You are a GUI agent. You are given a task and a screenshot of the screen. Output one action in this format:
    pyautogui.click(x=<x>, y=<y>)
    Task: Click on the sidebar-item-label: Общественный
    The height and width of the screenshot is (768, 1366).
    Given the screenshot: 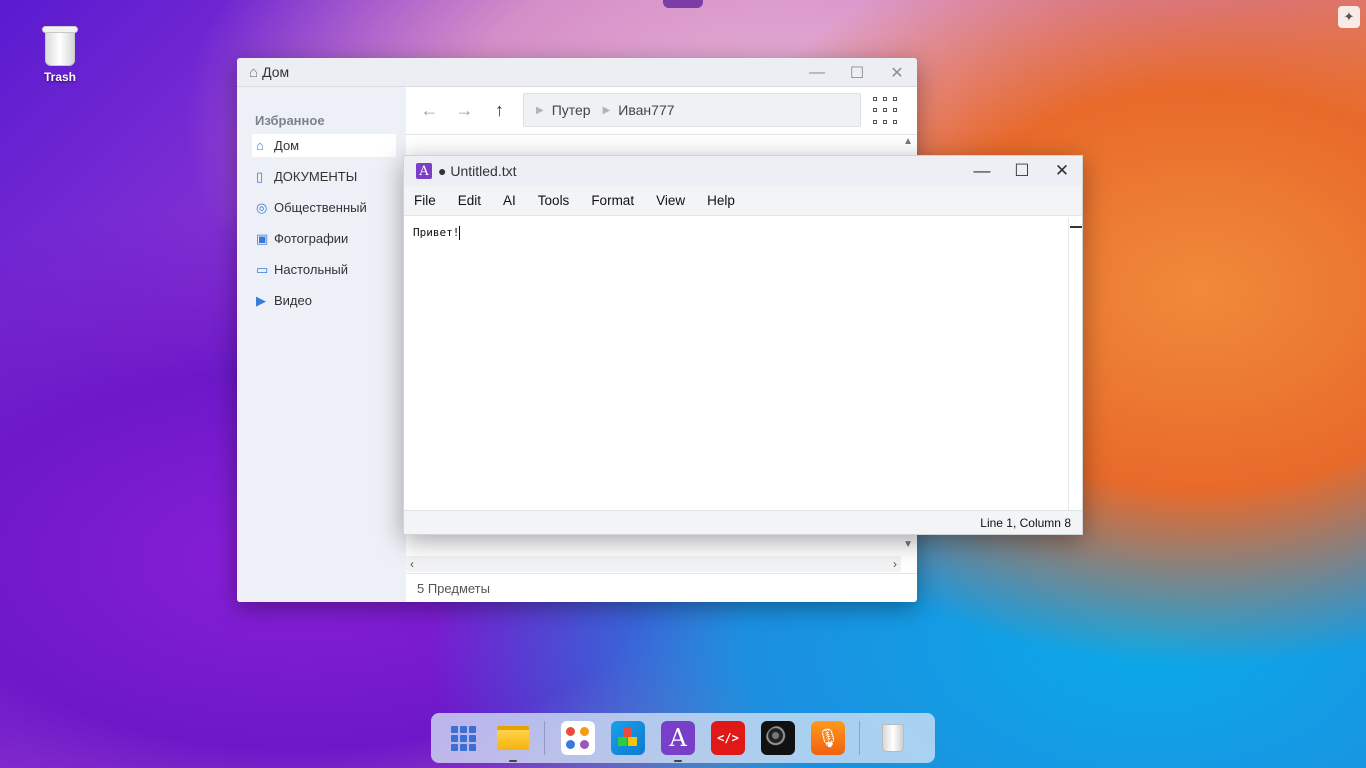 What is the action you would take?
    pyautogui.click(x=320, y=207)
    